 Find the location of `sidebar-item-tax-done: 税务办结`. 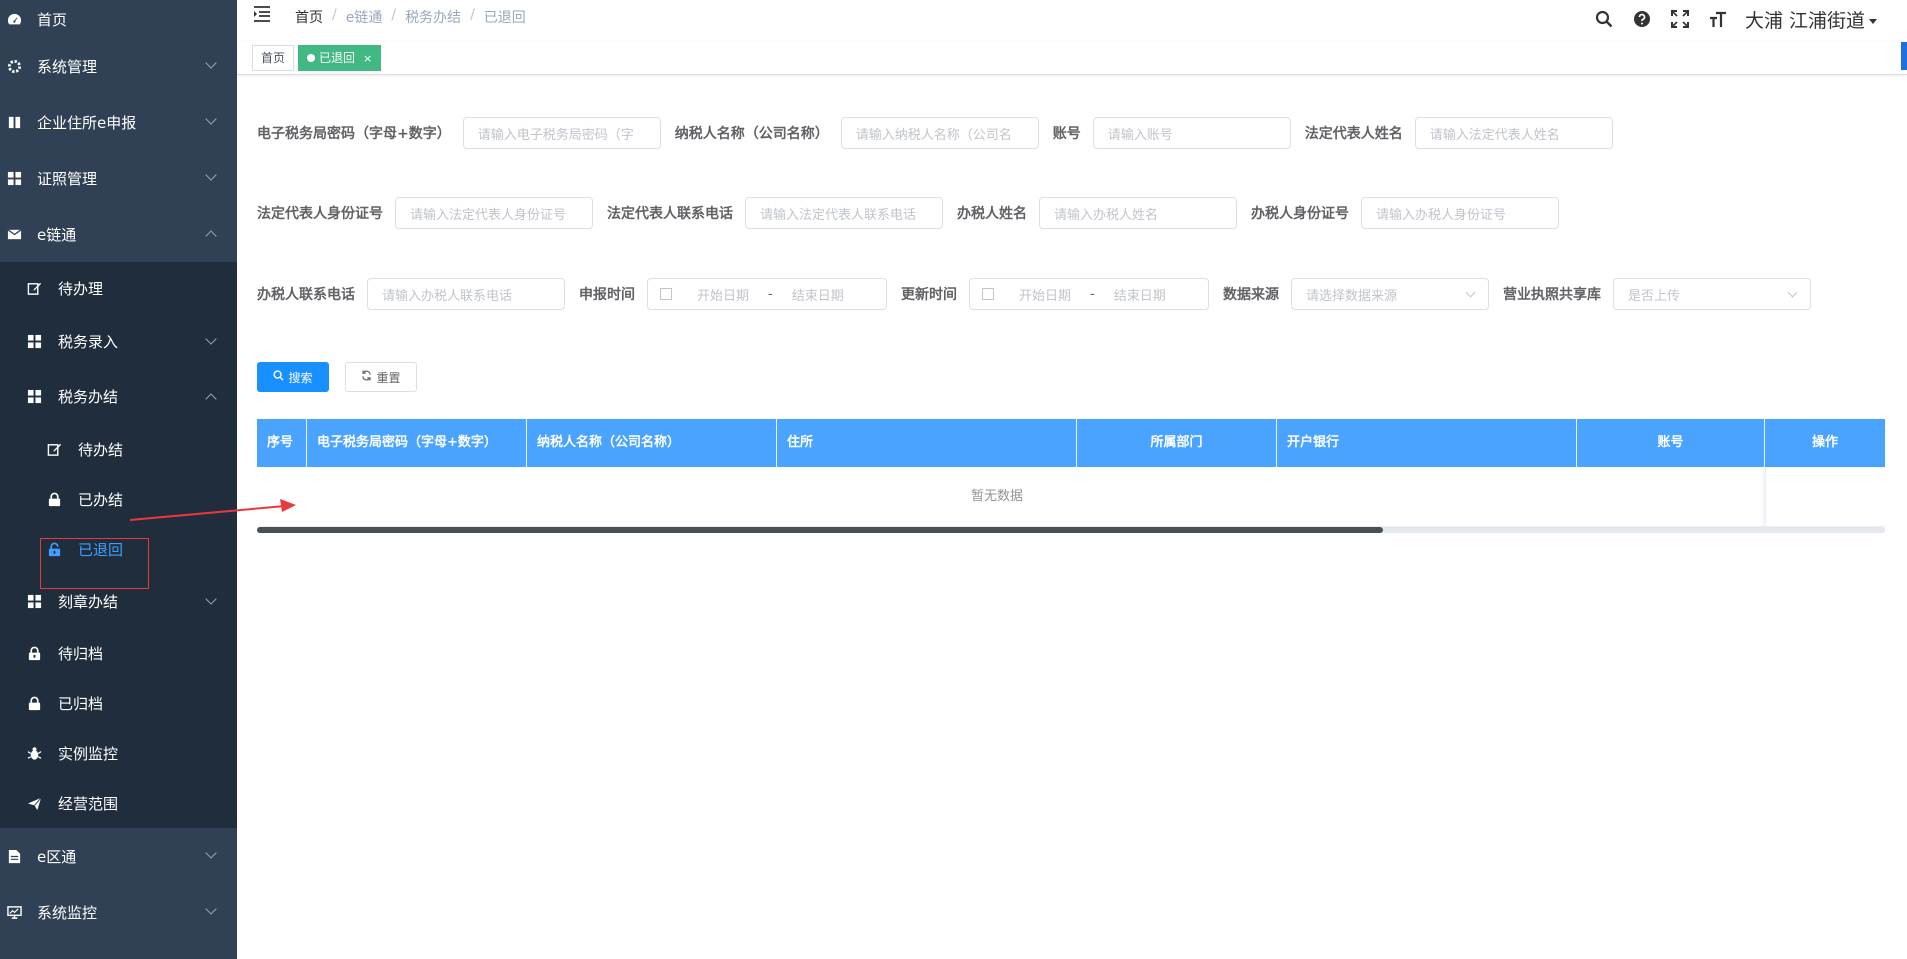

sidebar-item-tax-done: 税务办结 is located at coordinates (118, 396).